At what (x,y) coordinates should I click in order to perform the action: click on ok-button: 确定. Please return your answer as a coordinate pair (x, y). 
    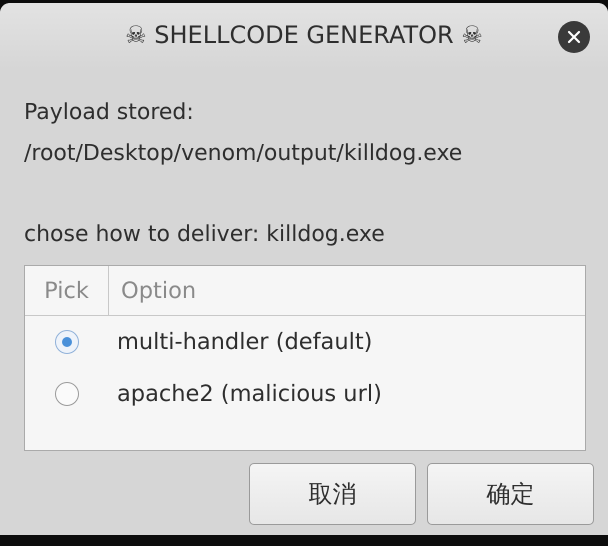
    Looking at the image, I should click on (510, 494).